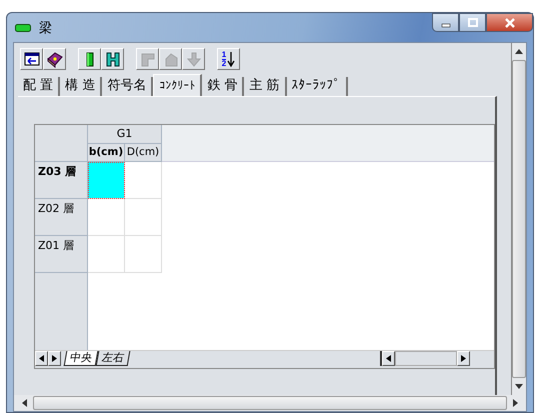  I want to click on sort-digit: 2, so click(224, 64).